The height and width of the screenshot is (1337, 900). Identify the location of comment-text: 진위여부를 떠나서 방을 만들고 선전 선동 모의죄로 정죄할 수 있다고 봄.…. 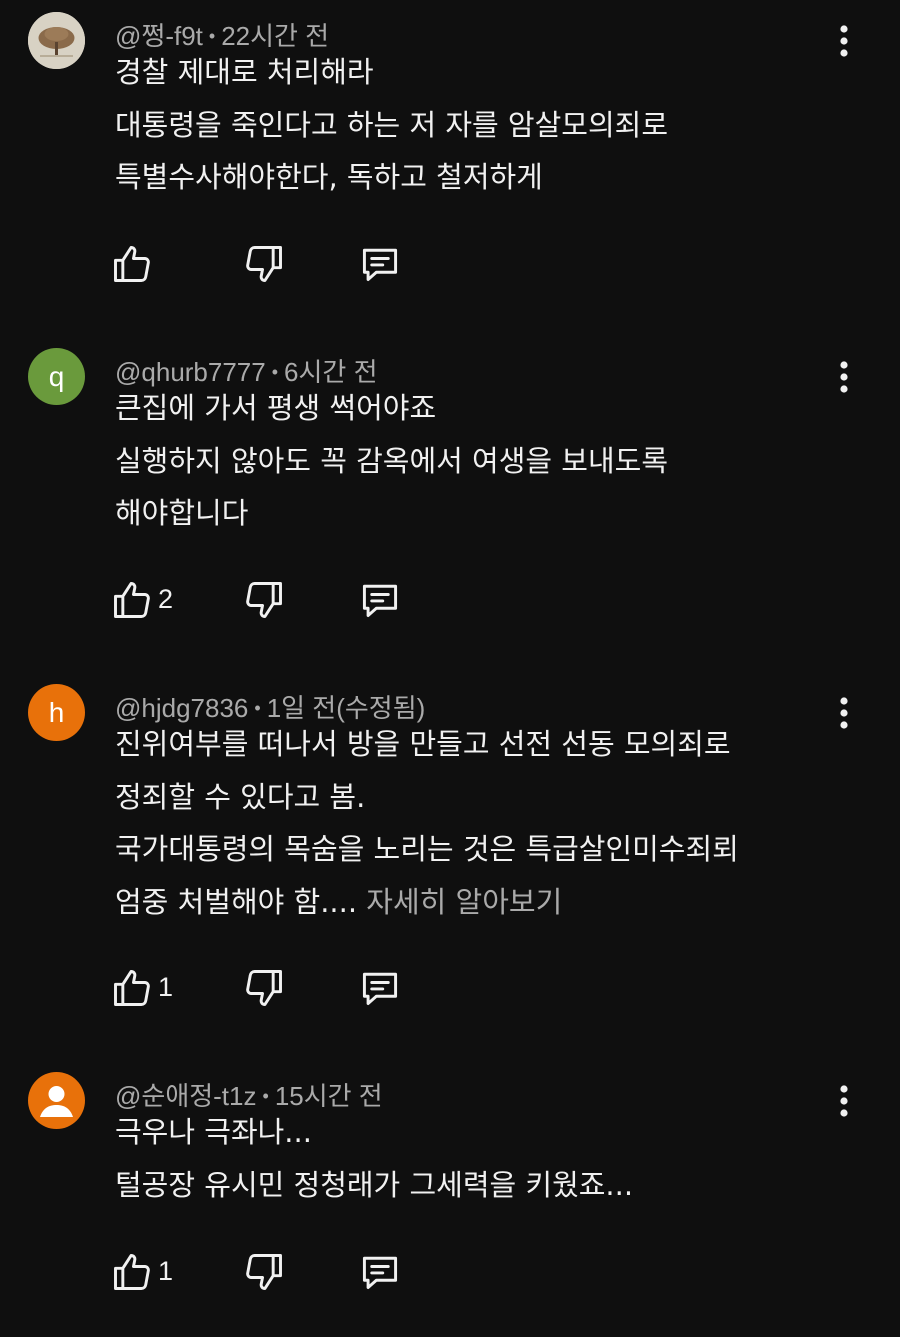
(427, 823).